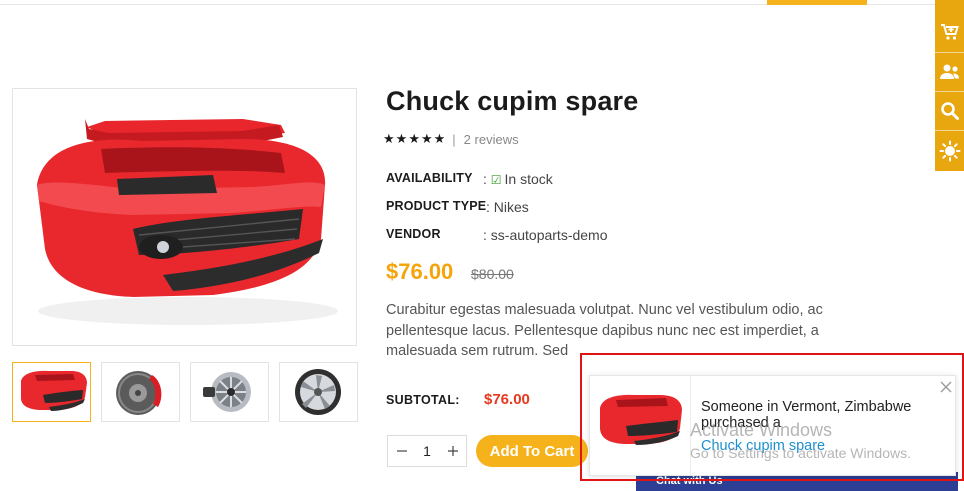 The image size is (964, 491). I want to click on plus-icon, so click(452, 451).